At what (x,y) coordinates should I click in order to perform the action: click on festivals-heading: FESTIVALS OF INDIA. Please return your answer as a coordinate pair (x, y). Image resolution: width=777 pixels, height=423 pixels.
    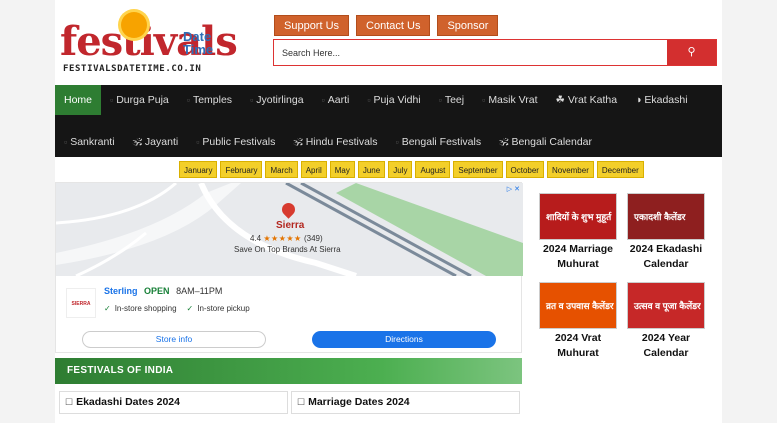
    Looking at the image, I should click on (288, 371).